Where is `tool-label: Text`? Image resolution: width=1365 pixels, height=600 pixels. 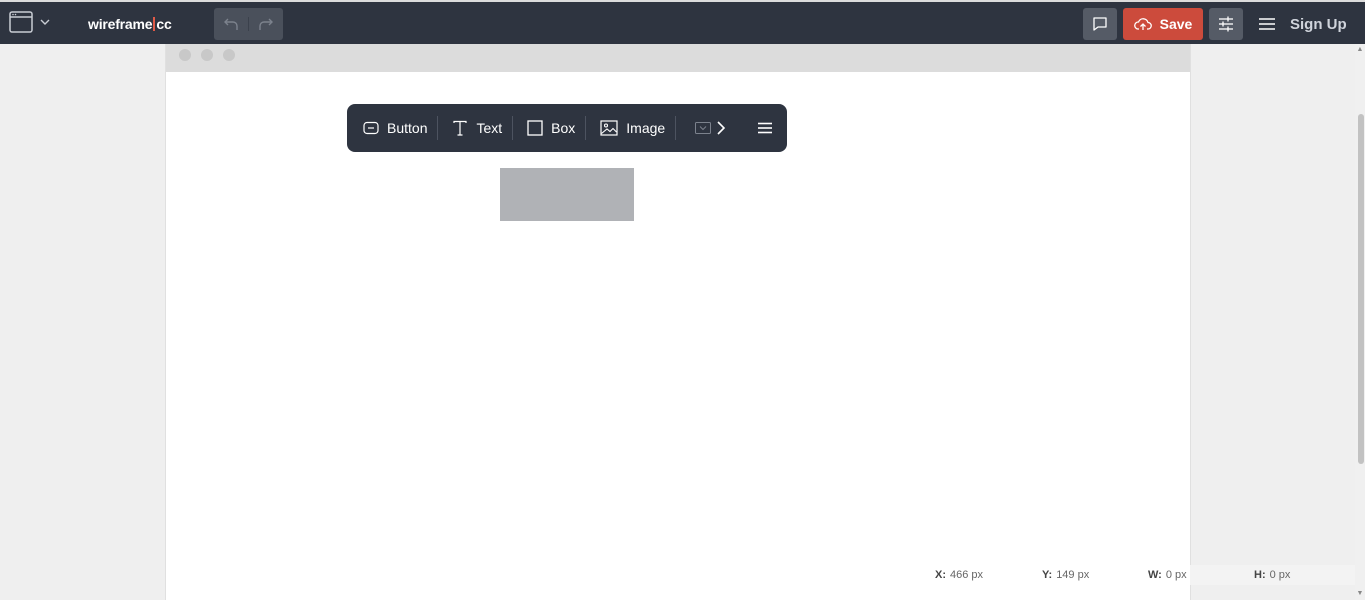 tool-label: Text is located at coordinates (489, 128).